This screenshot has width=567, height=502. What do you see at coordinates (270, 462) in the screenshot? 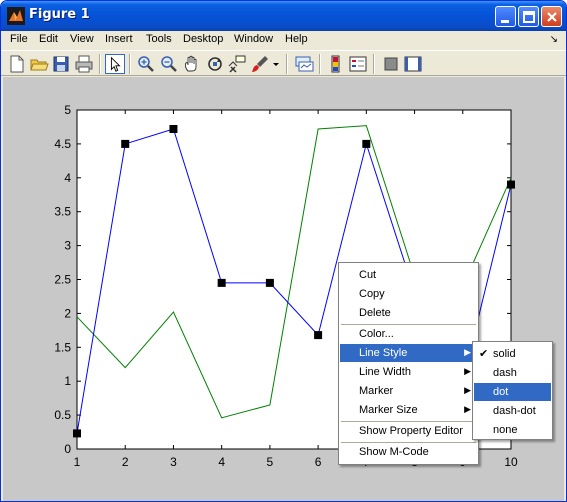
I see `x-tick-label: 5` at bounding box center [270, 462].